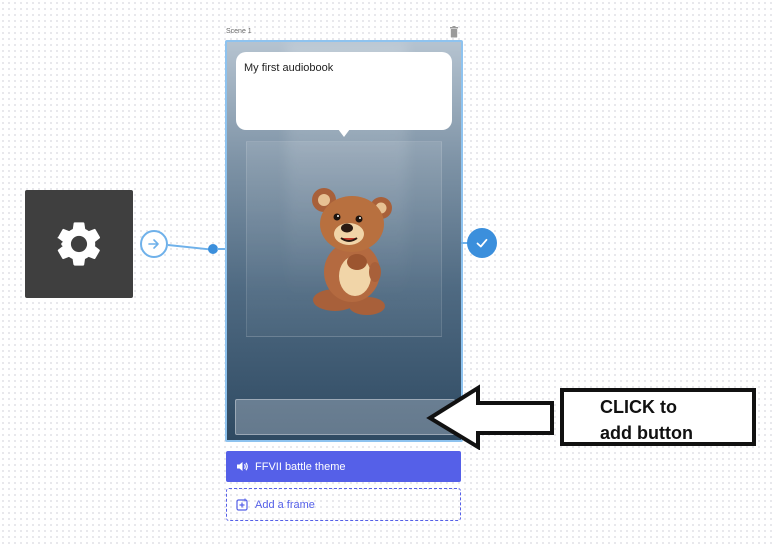 This screenshot has width=775, height=547. I want to click on callout-line-2: add button, so click(646, 433).